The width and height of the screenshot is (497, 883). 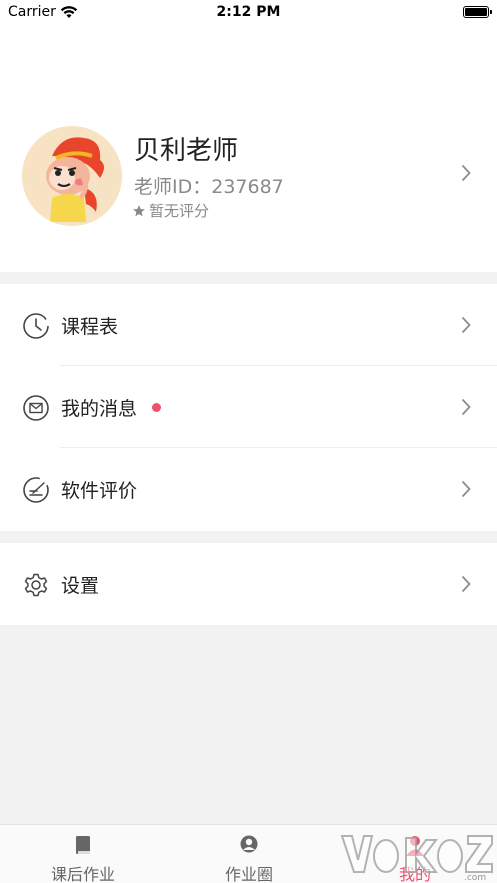 I want to click on status-bar: Carrier 2:12 PM, so click(x=248, y=13).